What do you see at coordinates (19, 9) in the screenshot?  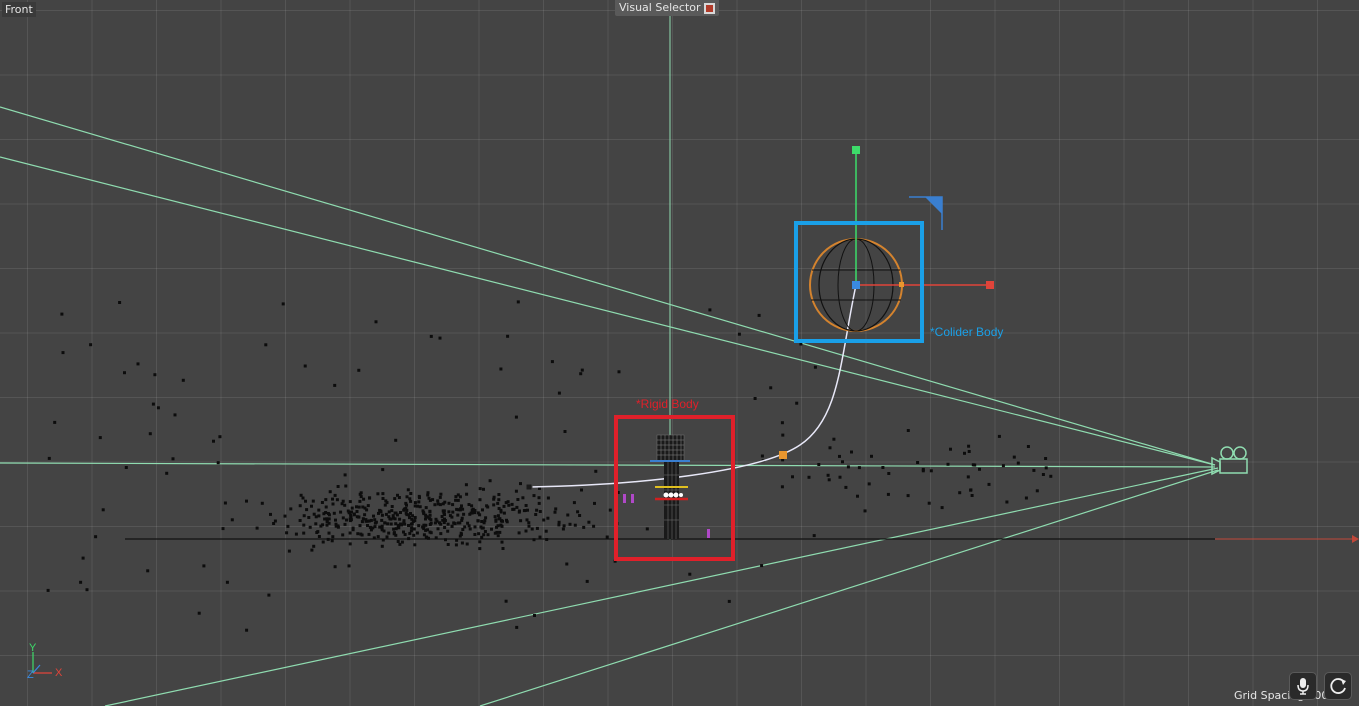 I see `view-name-label: Front` at bounding box center [19, 9].